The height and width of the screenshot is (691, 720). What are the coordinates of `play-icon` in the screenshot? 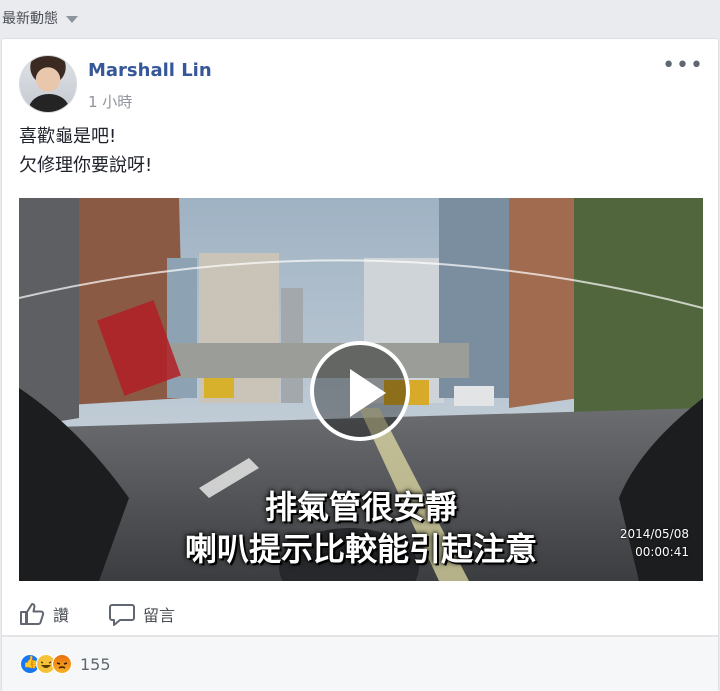 It's located at (360, 391).